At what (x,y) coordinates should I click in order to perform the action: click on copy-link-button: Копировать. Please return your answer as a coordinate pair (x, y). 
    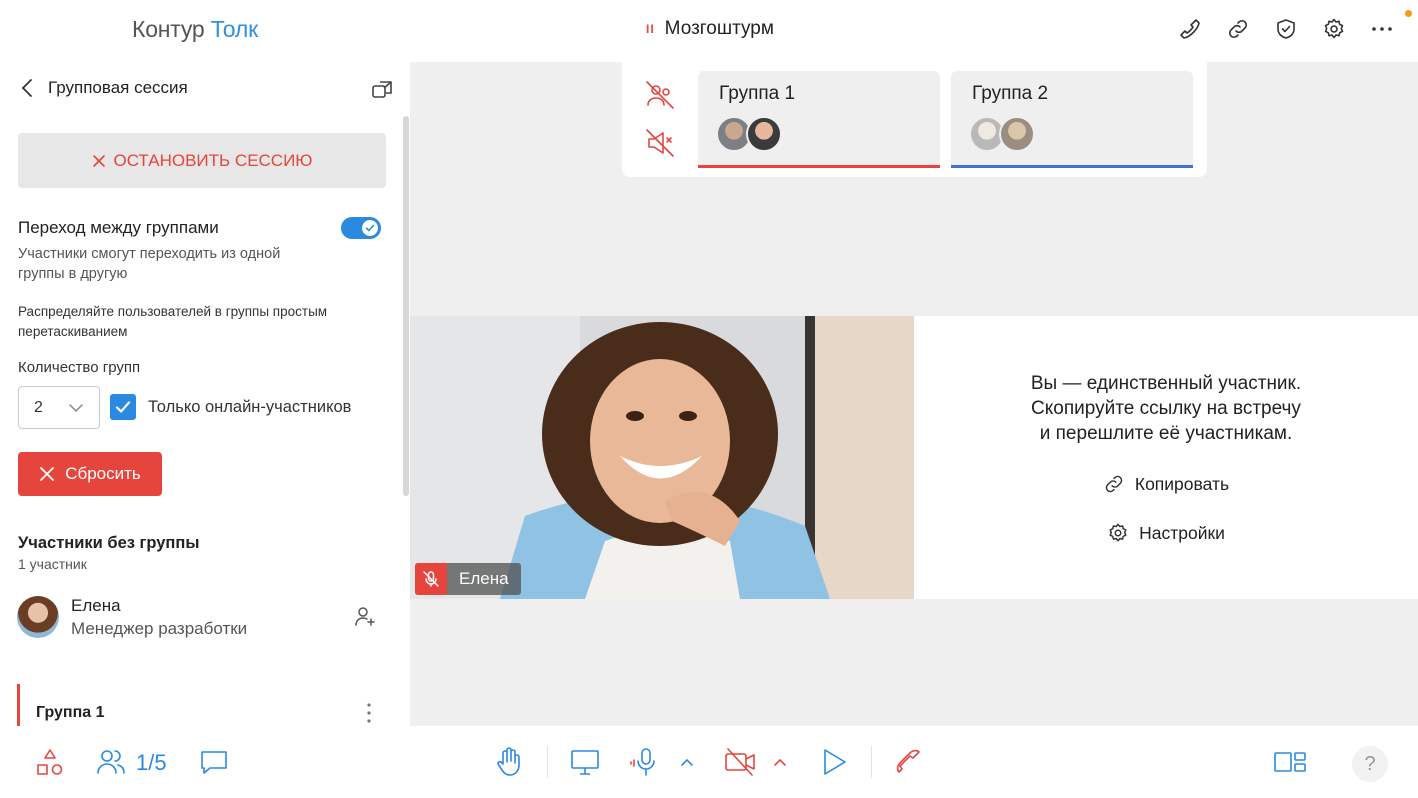
    Looking at the image, I should click on (1166, 484).